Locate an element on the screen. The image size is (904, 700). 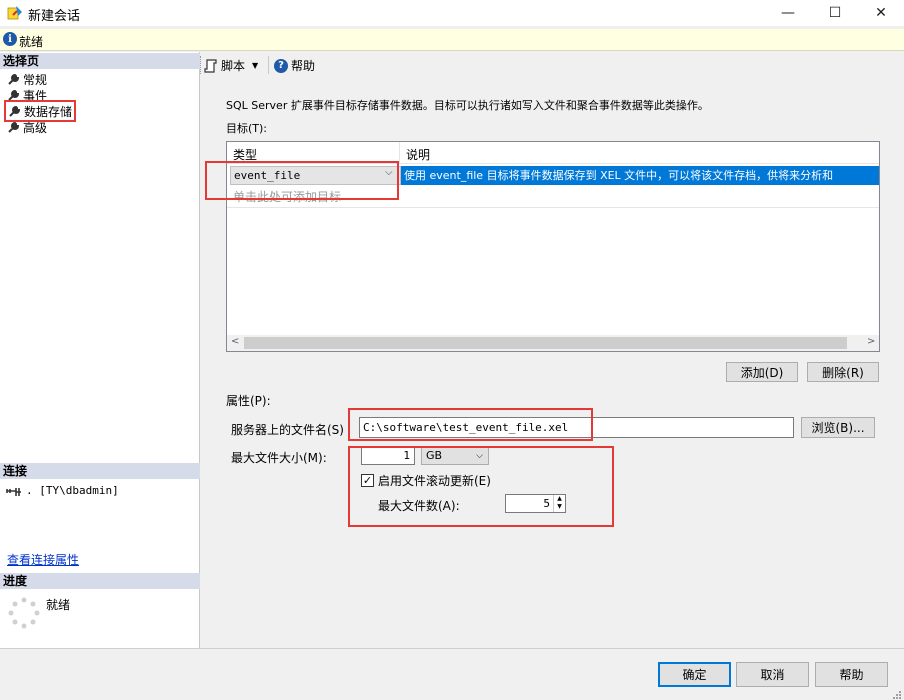
progress-header: 进度 is located at coordinates (100, 581).